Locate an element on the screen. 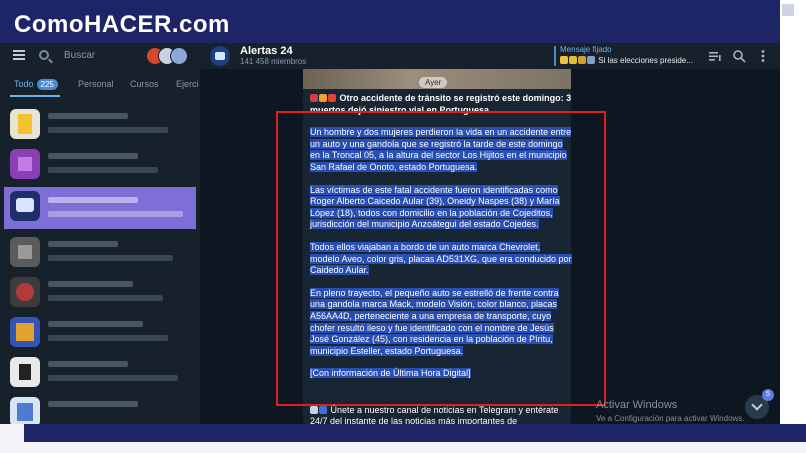 The image size is (806, 453). activation-title: Activar Windows is located at coordinates (637, 405).